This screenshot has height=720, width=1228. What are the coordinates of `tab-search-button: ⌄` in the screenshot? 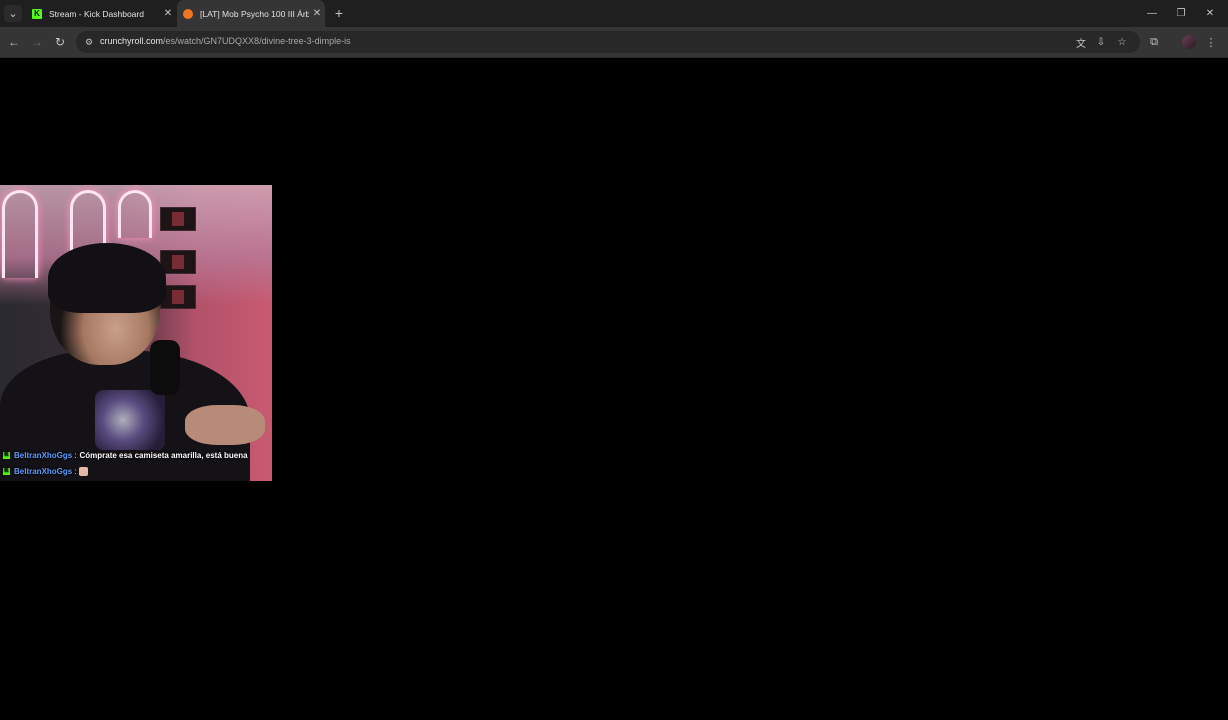 It's located at (13, 13).